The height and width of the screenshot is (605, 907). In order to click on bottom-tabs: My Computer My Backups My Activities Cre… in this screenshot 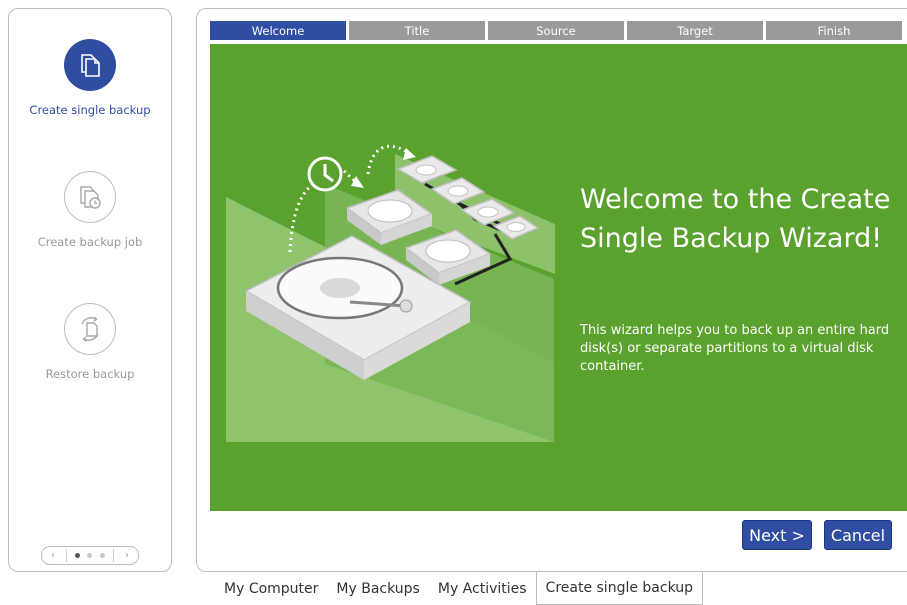, I will do `click(459, 588)`.